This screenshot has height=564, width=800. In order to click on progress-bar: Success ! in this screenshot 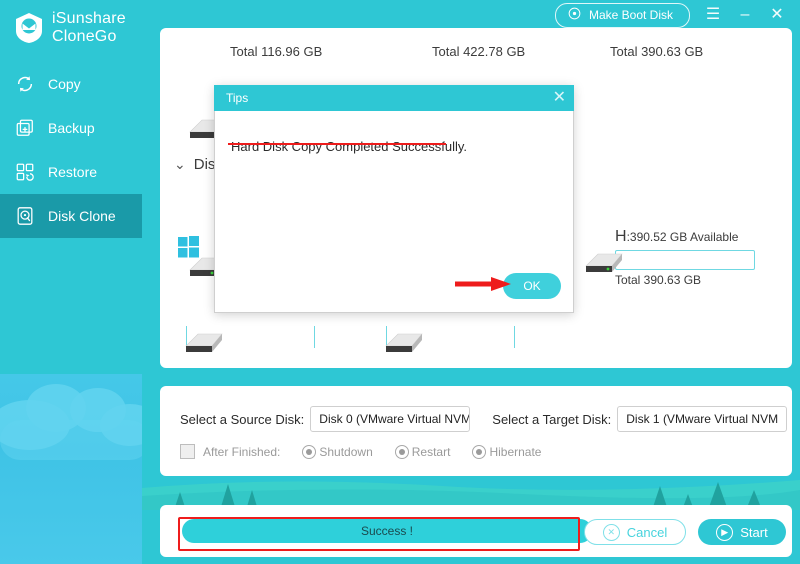, I will do `click(387, 531)`.